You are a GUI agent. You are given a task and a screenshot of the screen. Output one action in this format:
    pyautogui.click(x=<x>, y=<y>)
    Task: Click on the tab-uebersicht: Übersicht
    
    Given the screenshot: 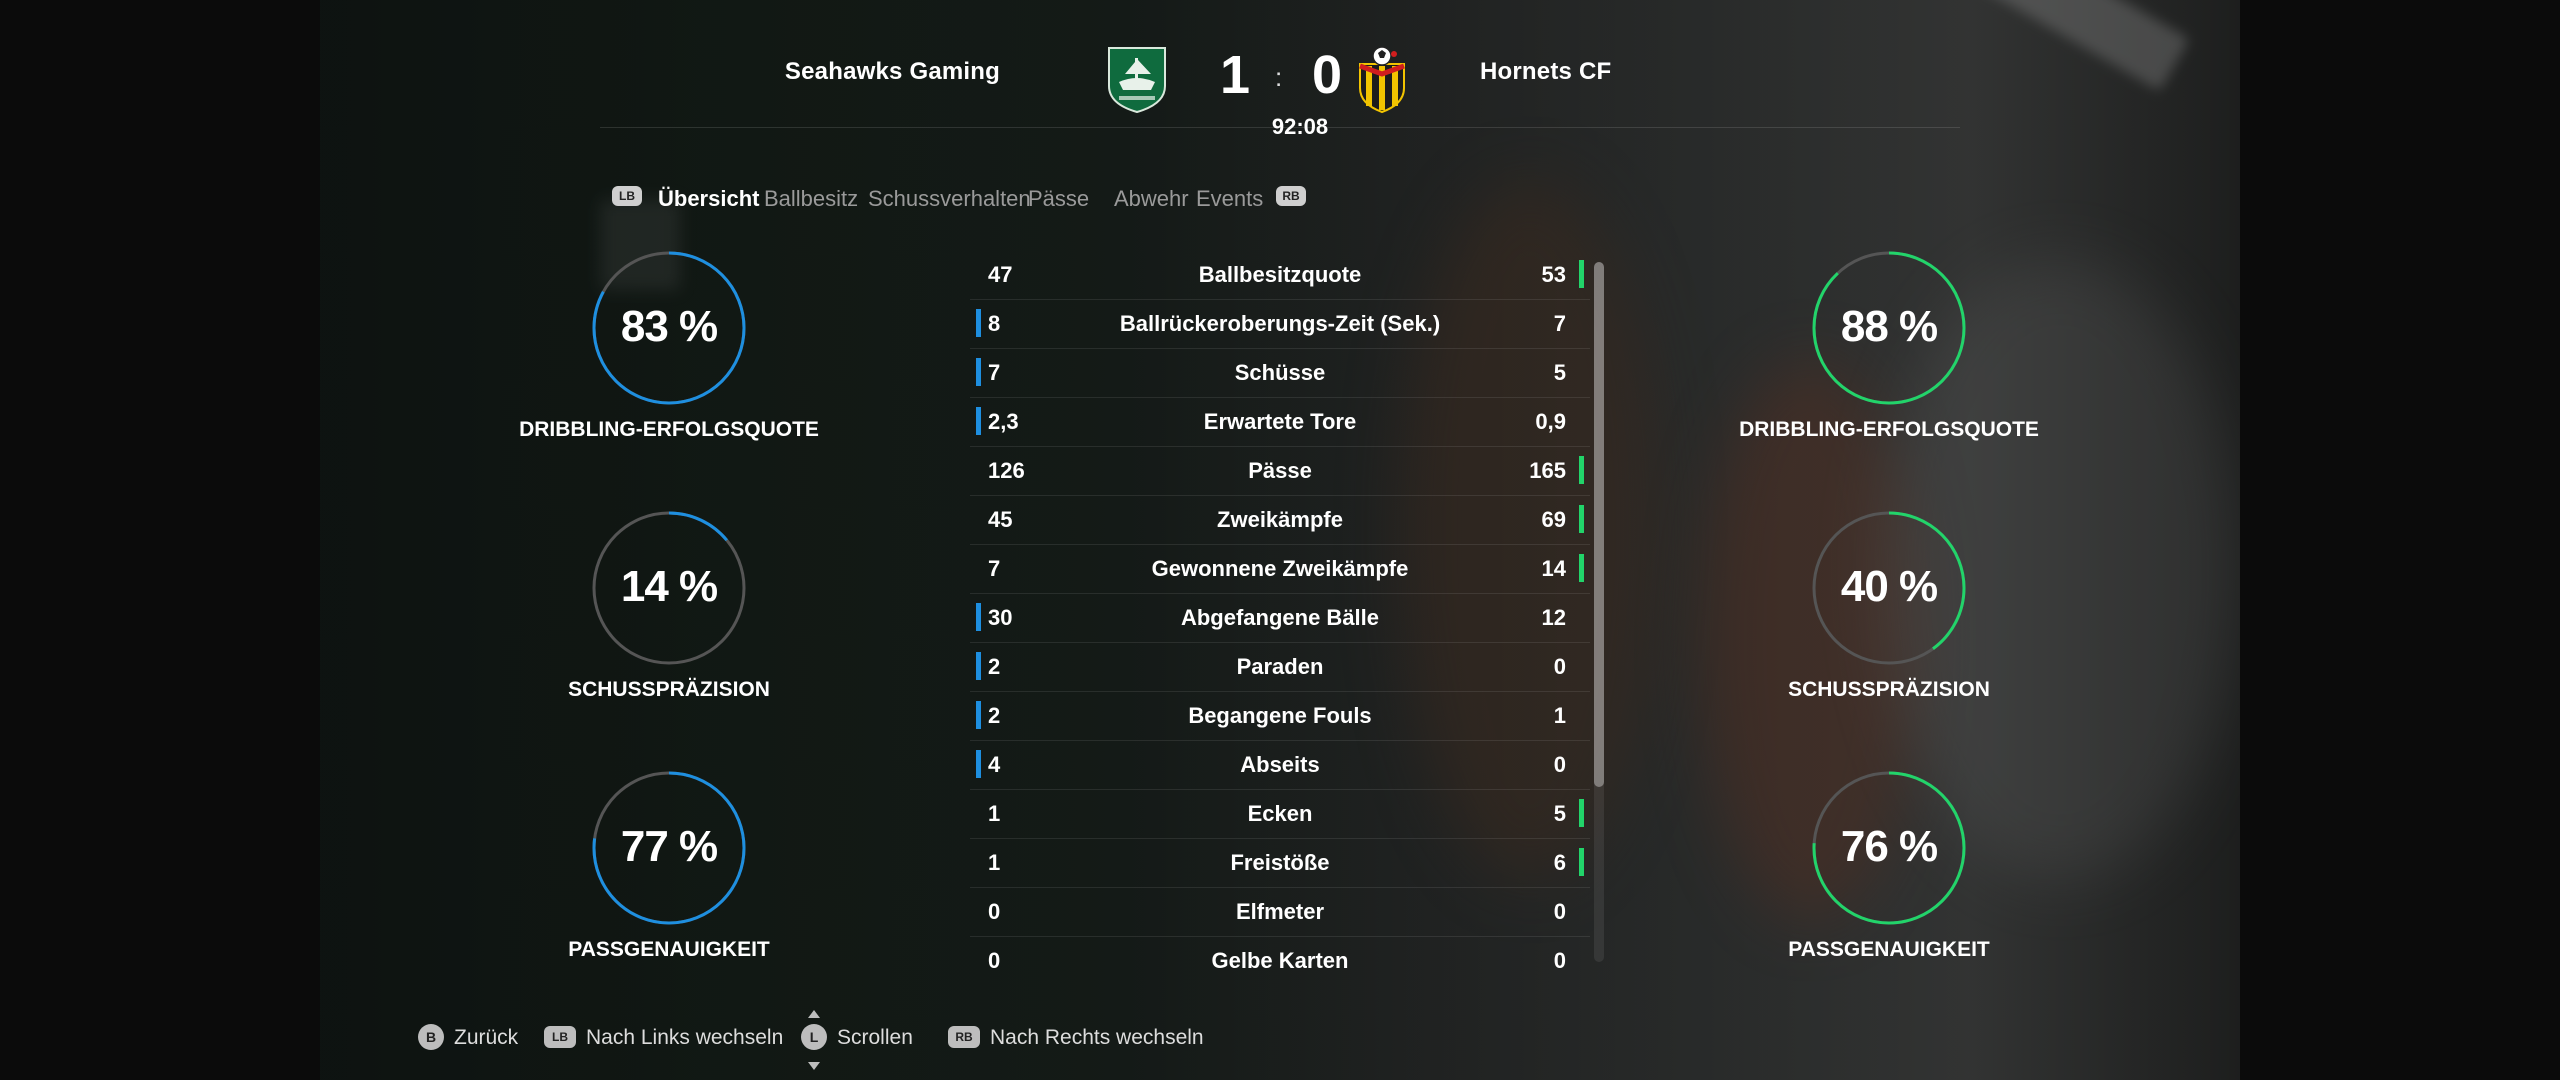 What is the action you would take?
    pyautogui.click(x=708, y=199)
    